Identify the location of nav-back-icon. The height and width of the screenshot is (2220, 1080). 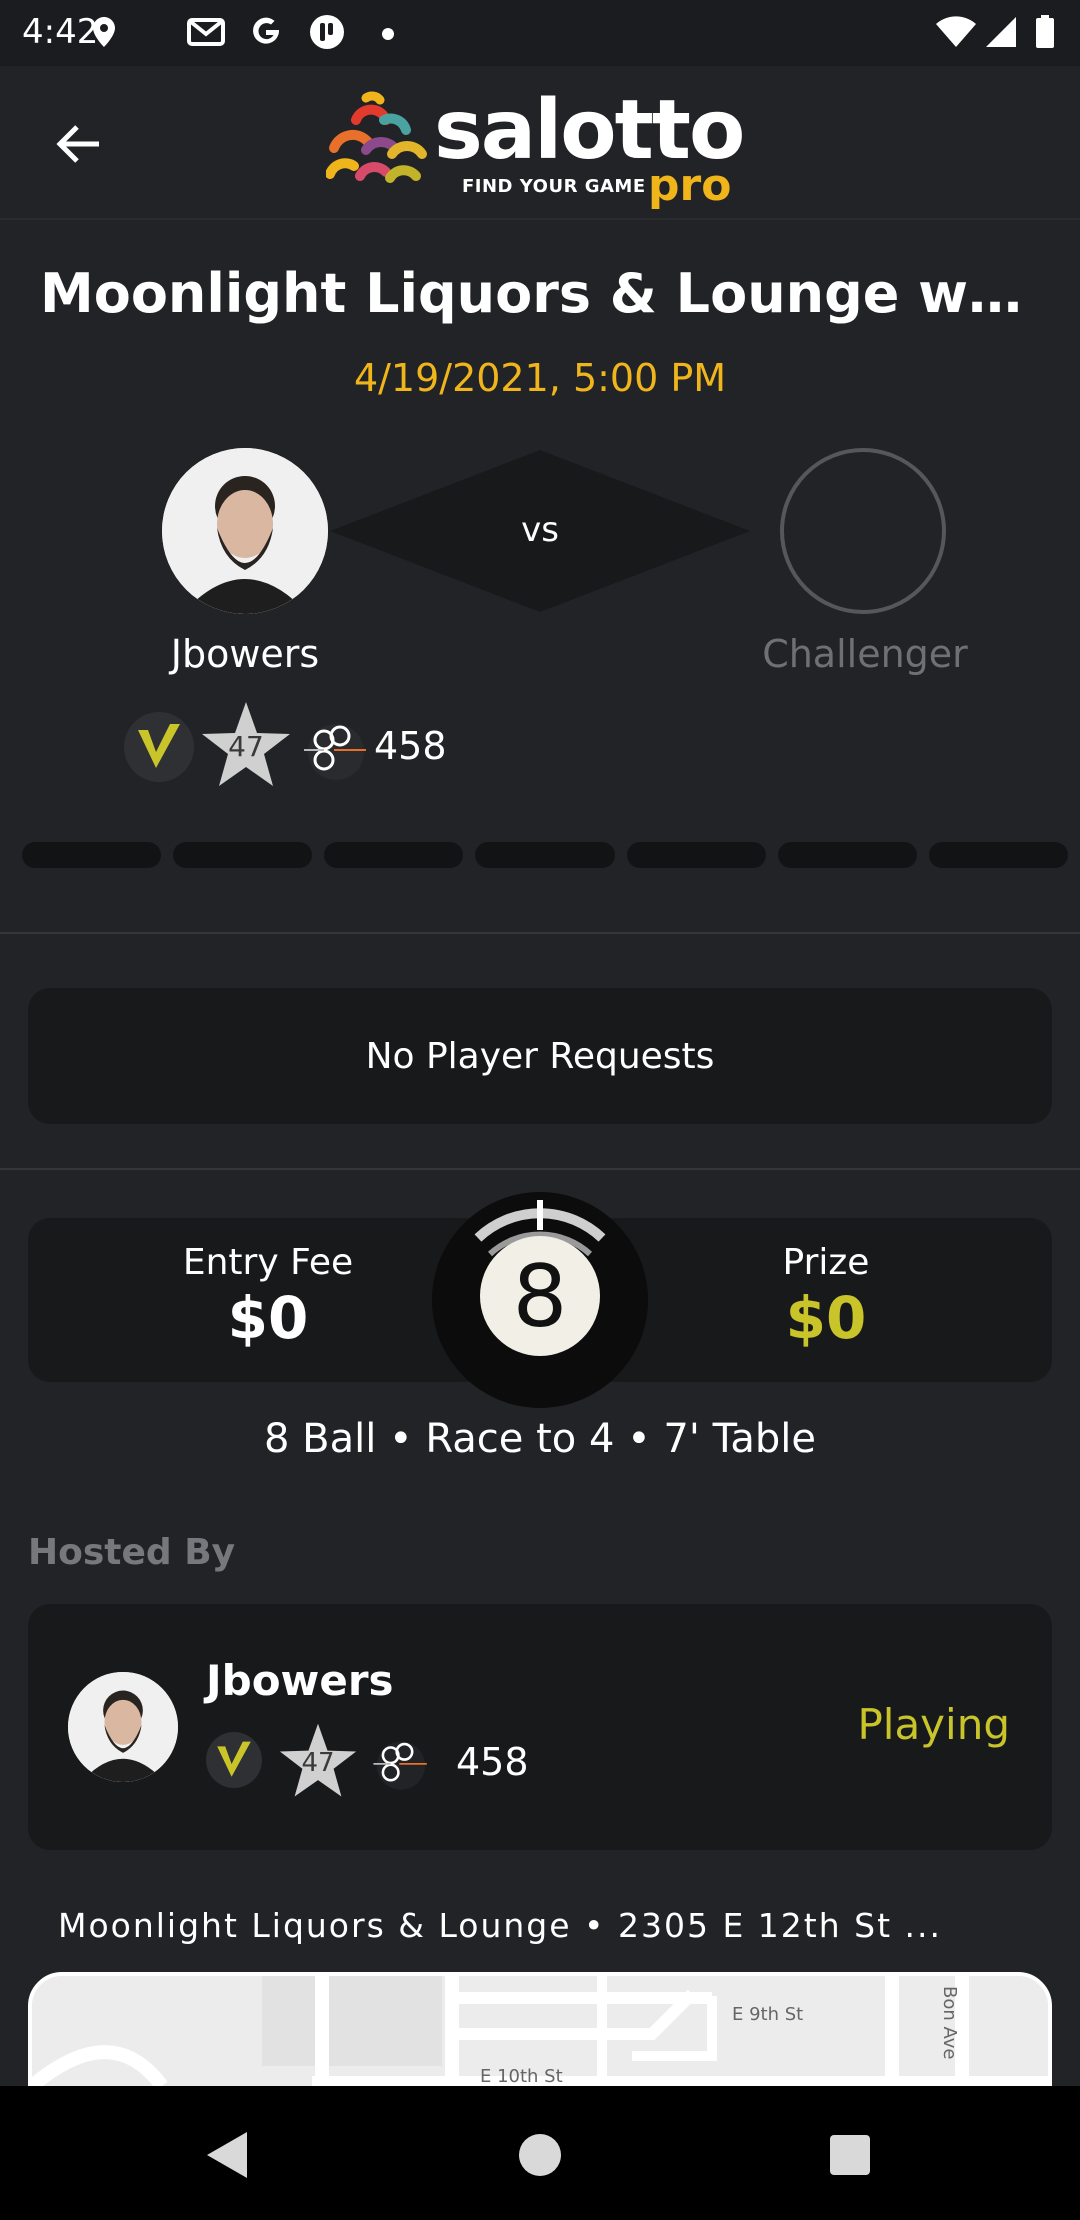
(227, 2155).